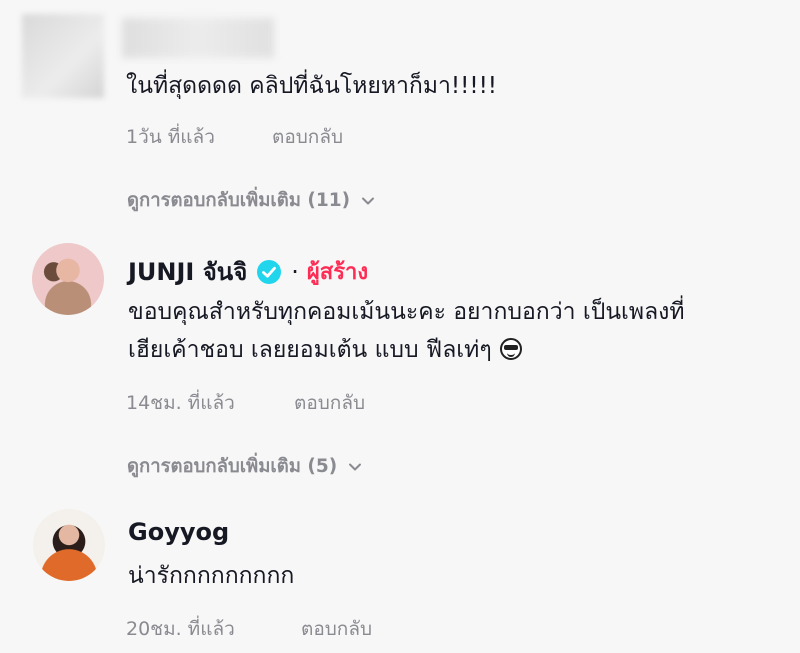 Image resolution: width=800 pixels, height=653 pixels. Describe the element at coordinates (180, 629) in the screenshot. I see `comment-time: 20ชม. ที่แล้ว` at that location.